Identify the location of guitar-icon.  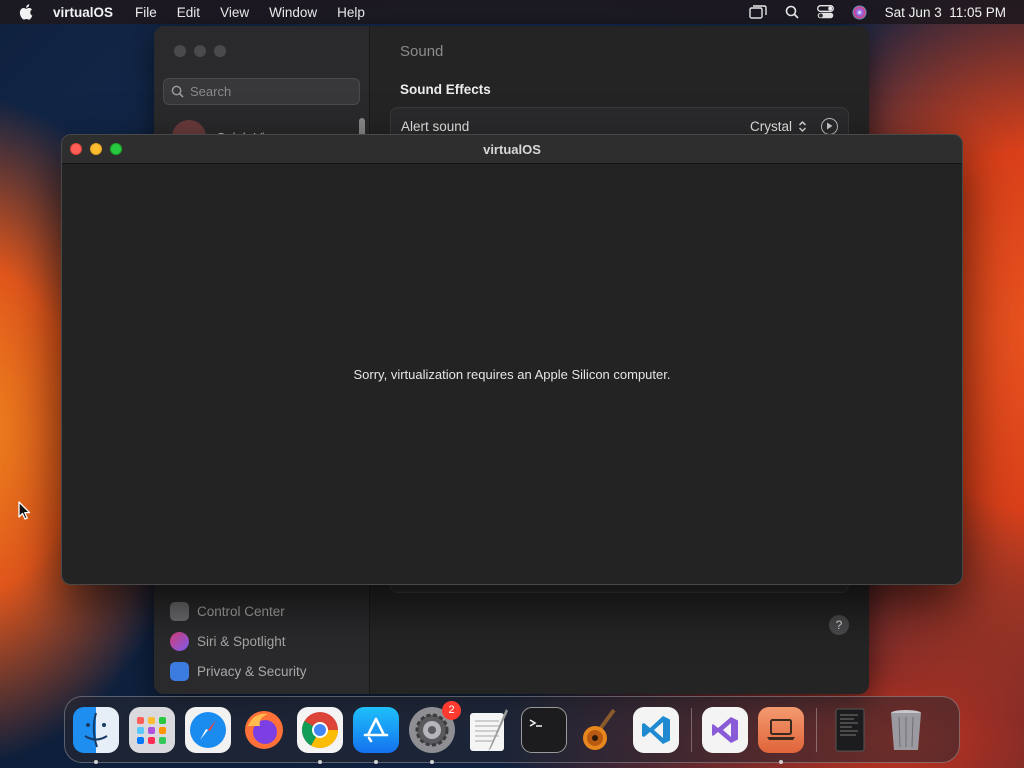
(600, 730).